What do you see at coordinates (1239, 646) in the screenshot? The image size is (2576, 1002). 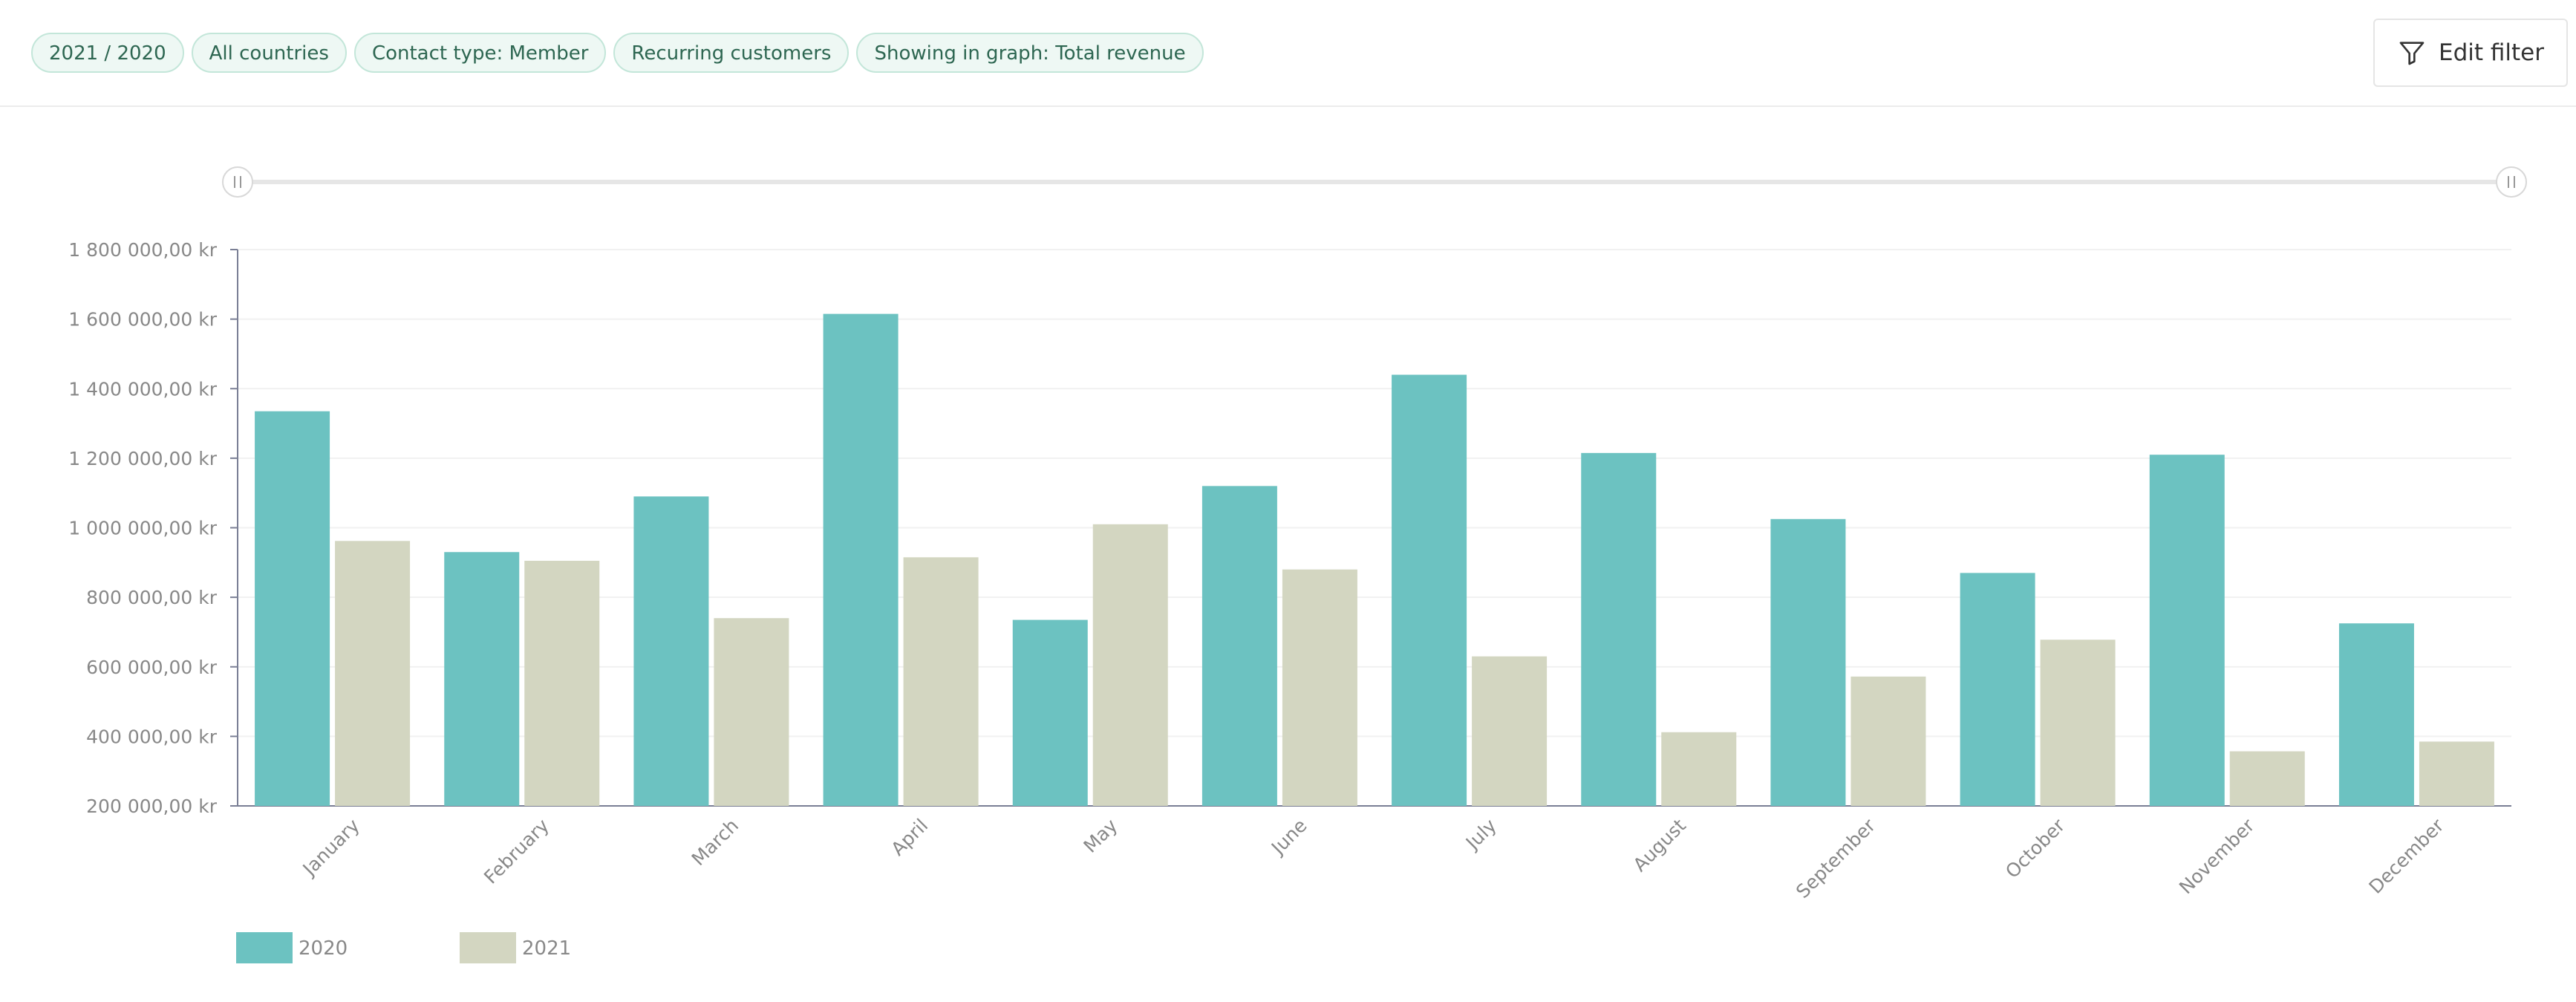 I see `bar-2020-june` at bounding box center [1239, 646].